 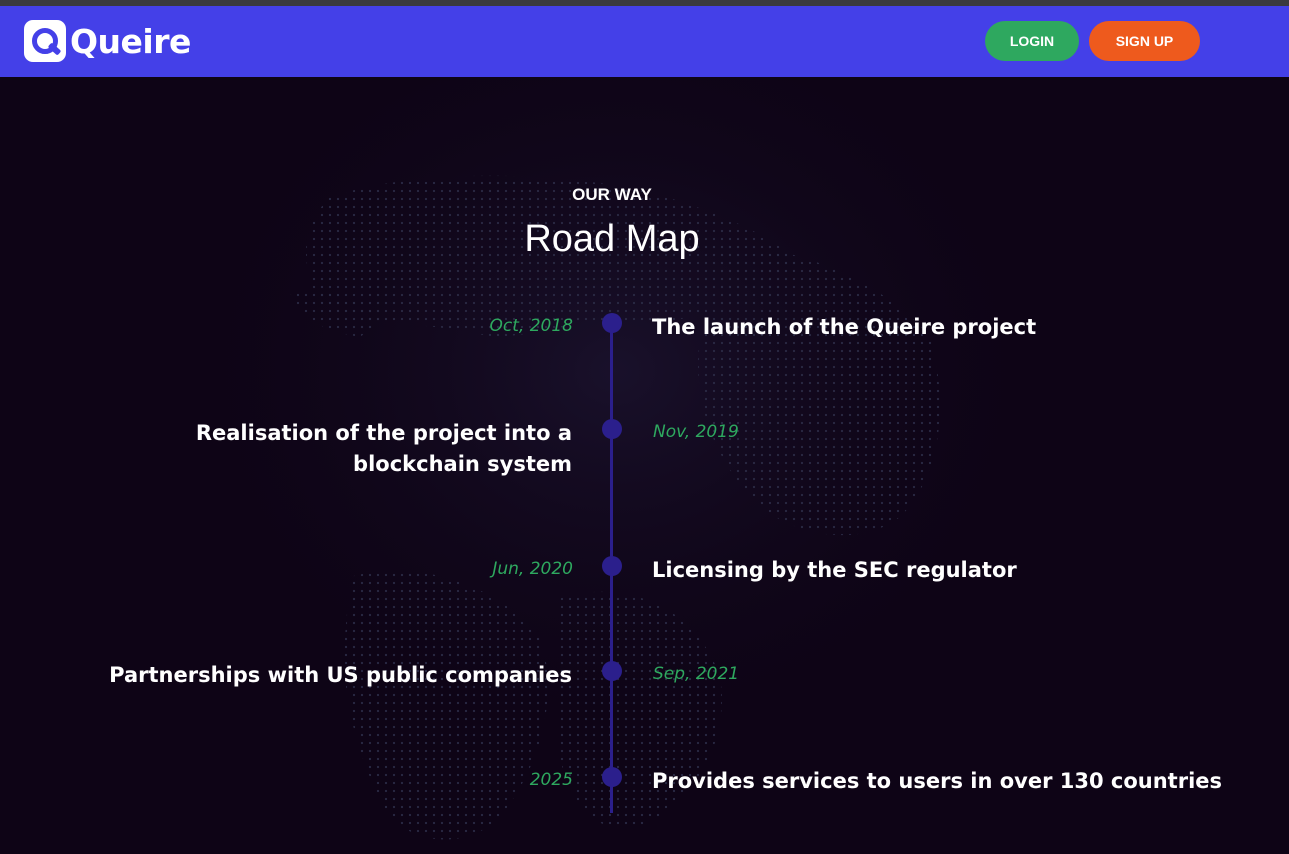 I want to click on timeline-date: Nov, 2019, so click(x=696, y=432).